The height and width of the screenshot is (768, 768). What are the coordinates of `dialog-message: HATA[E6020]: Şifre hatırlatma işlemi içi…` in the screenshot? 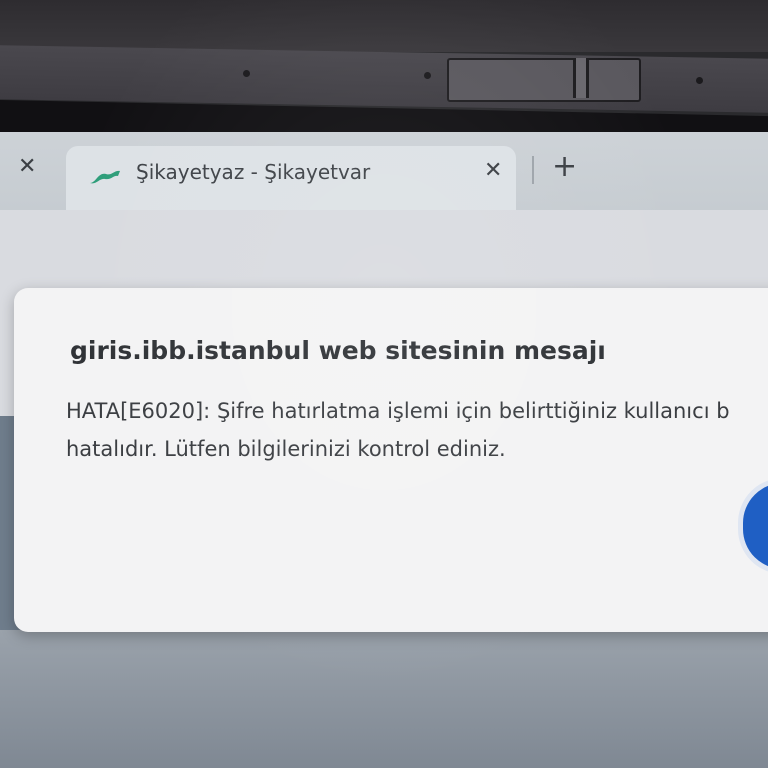 It's located at (417, 430).